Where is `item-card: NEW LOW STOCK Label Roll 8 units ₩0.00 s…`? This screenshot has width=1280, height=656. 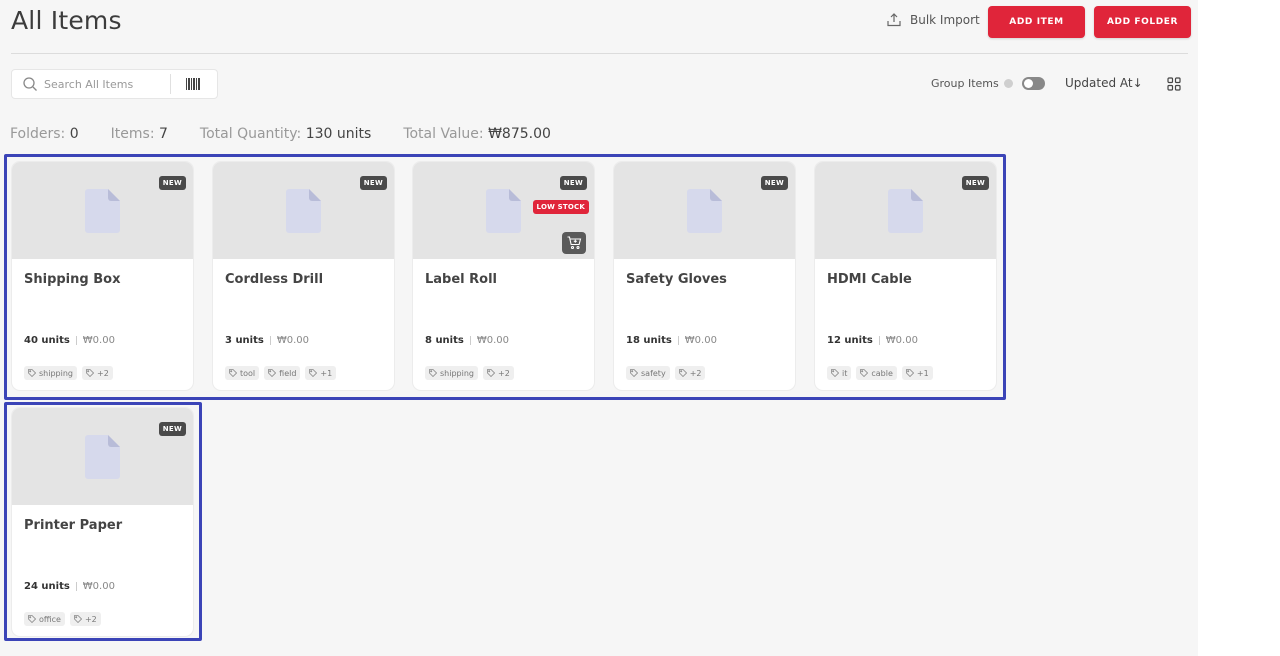
item-card: NEW LOW STOCK Label Roll 8 units ₩0.00 s… is located at coordinates (503, 276).